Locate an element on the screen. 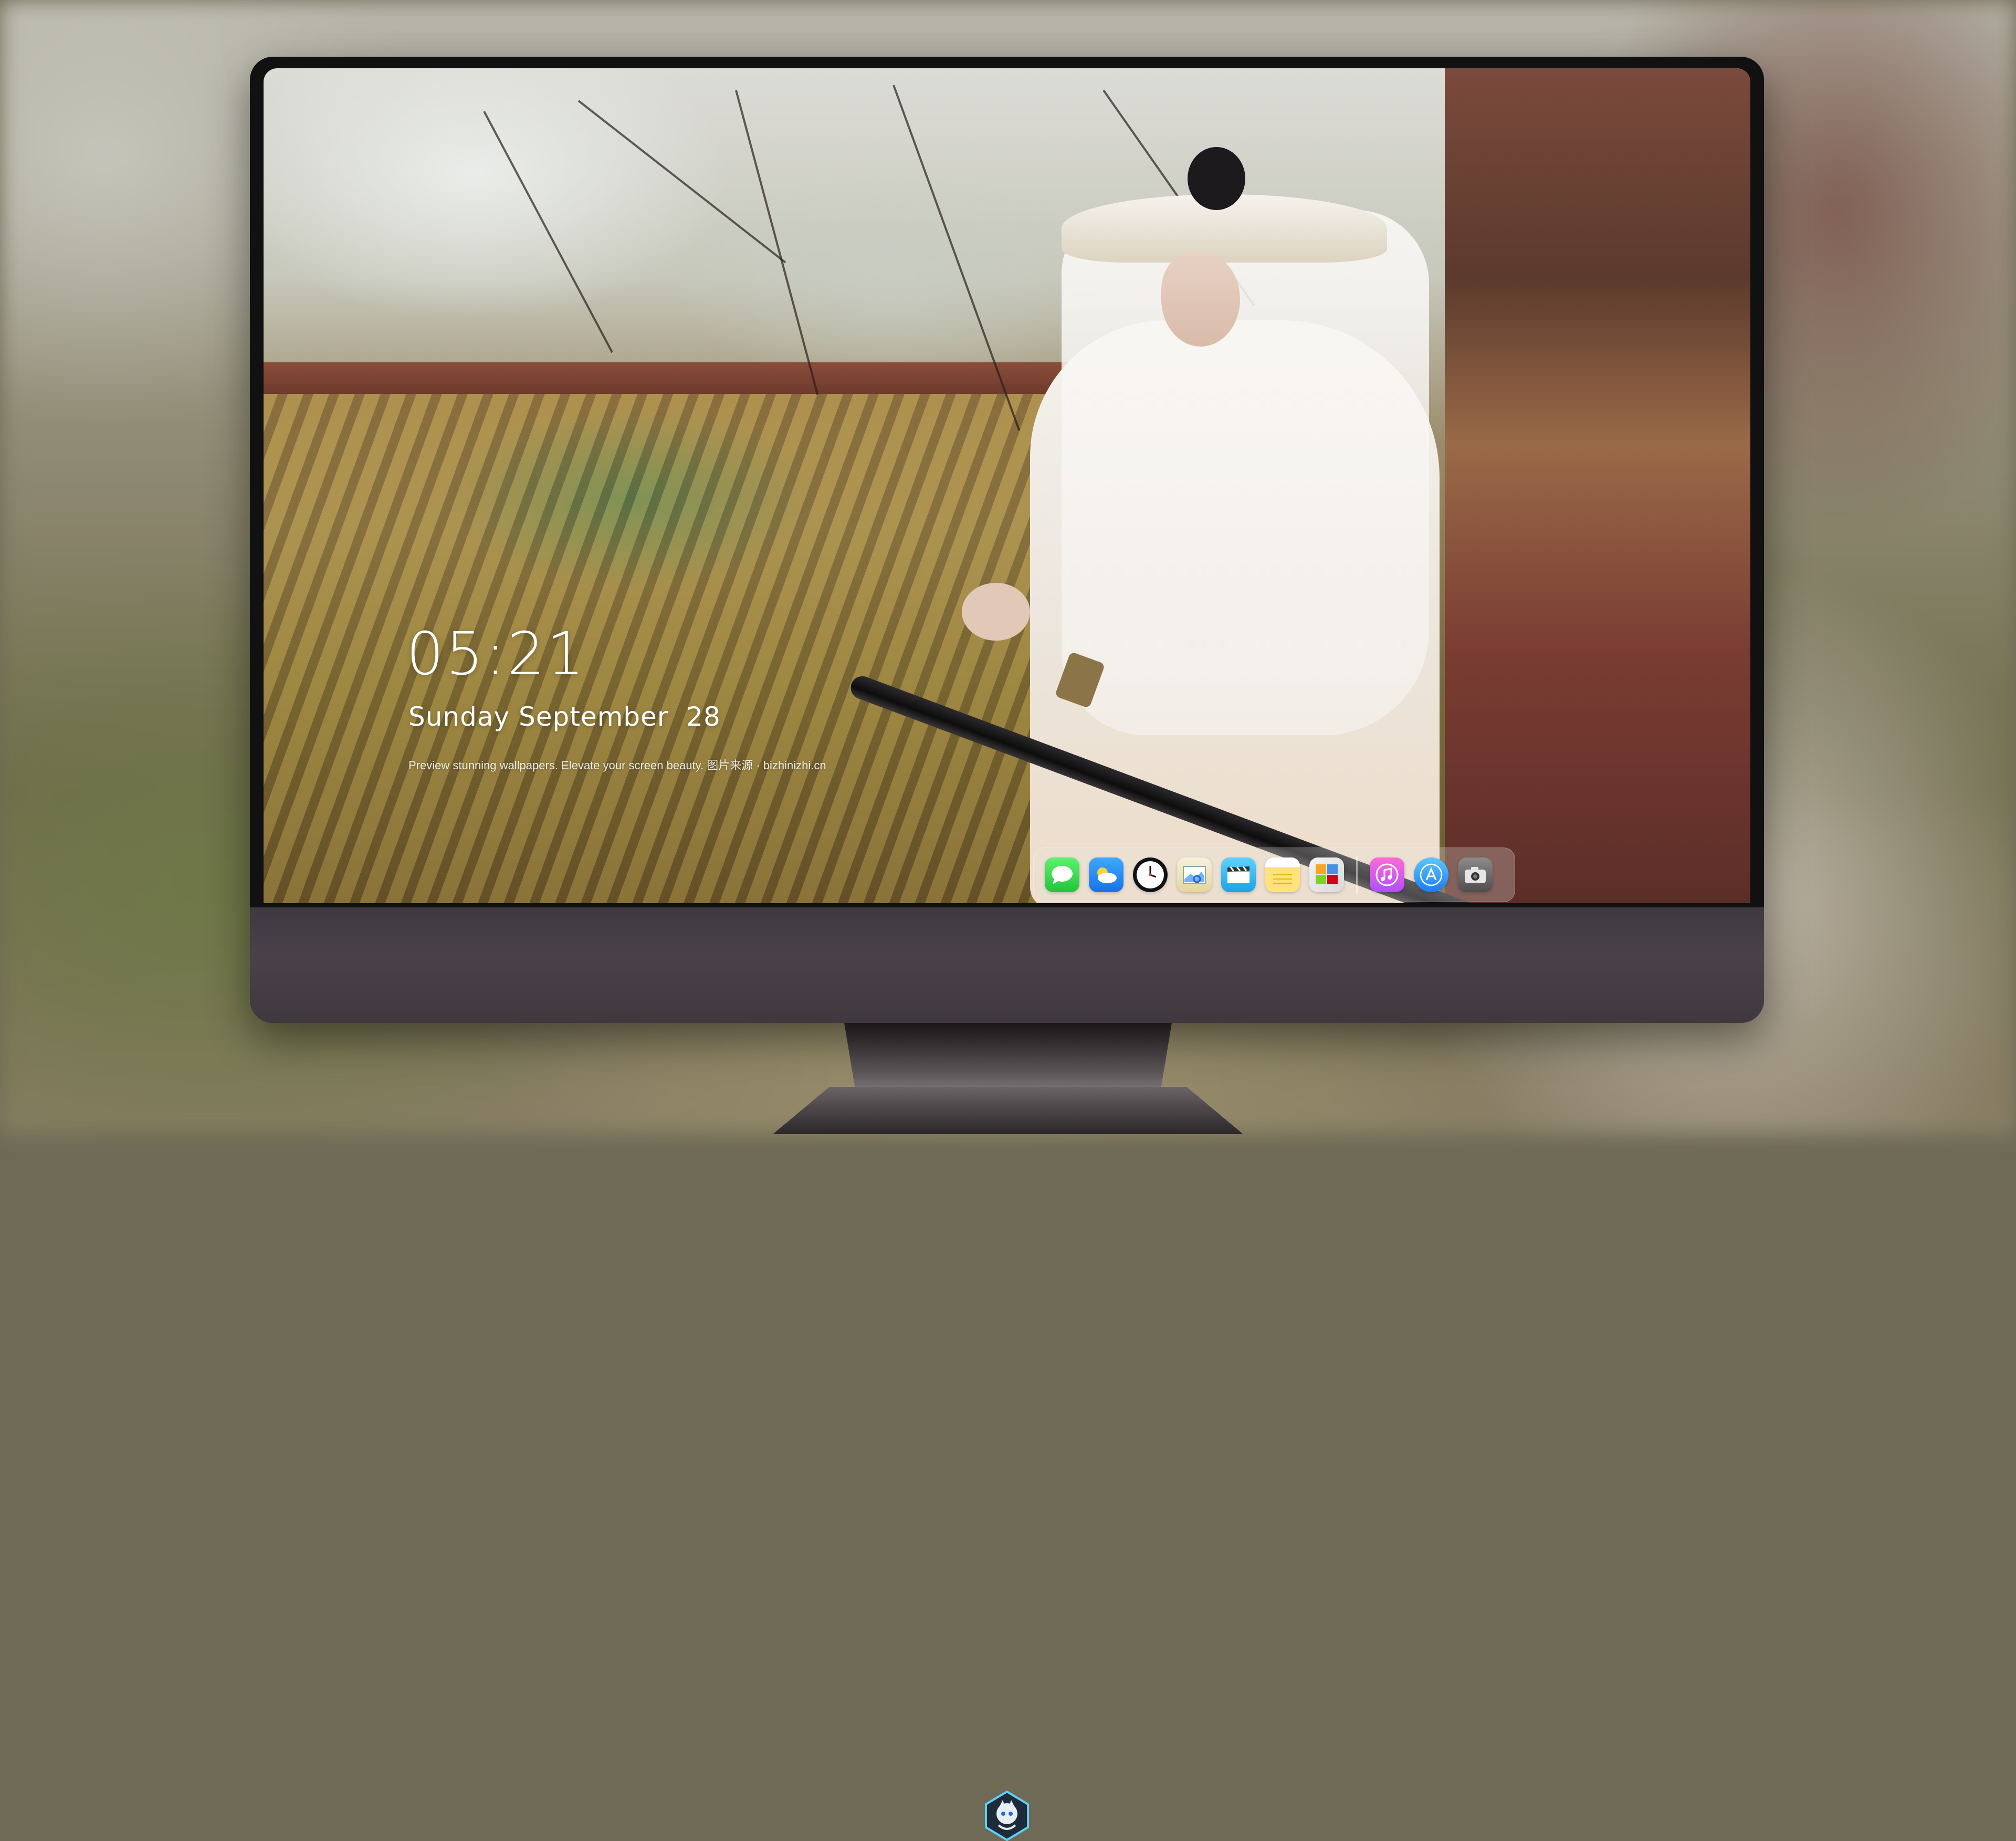 The image size is (2016, 1841). messages-icon is located at coordinates (1062, 875).